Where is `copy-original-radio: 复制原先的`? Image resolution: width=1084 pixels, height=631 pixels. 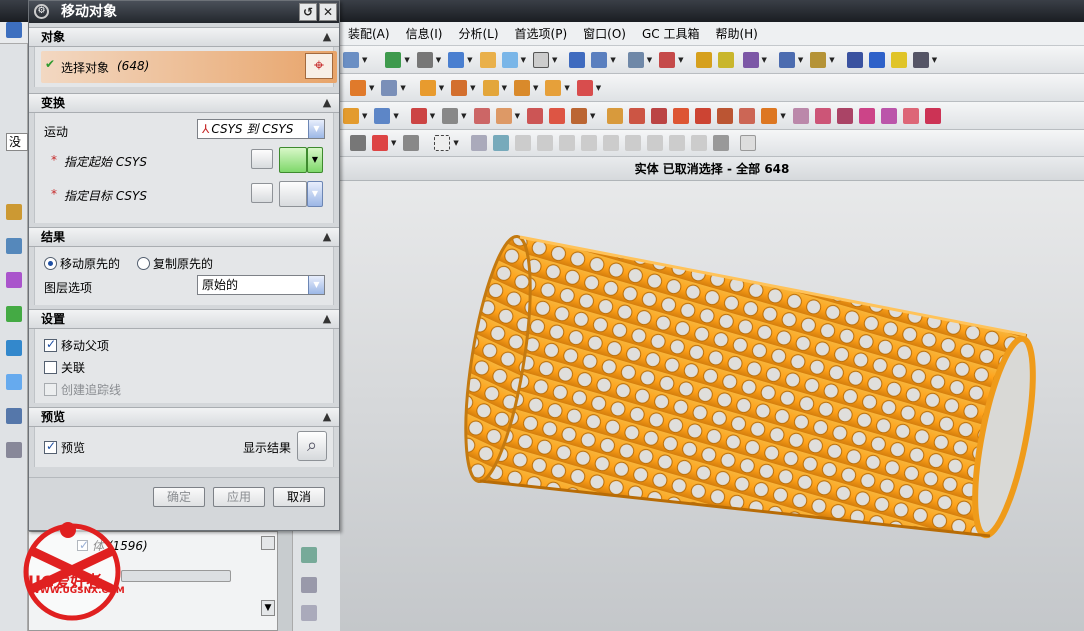
copy-original-radio: 复制原先的 is located at coordinates (175, 263).